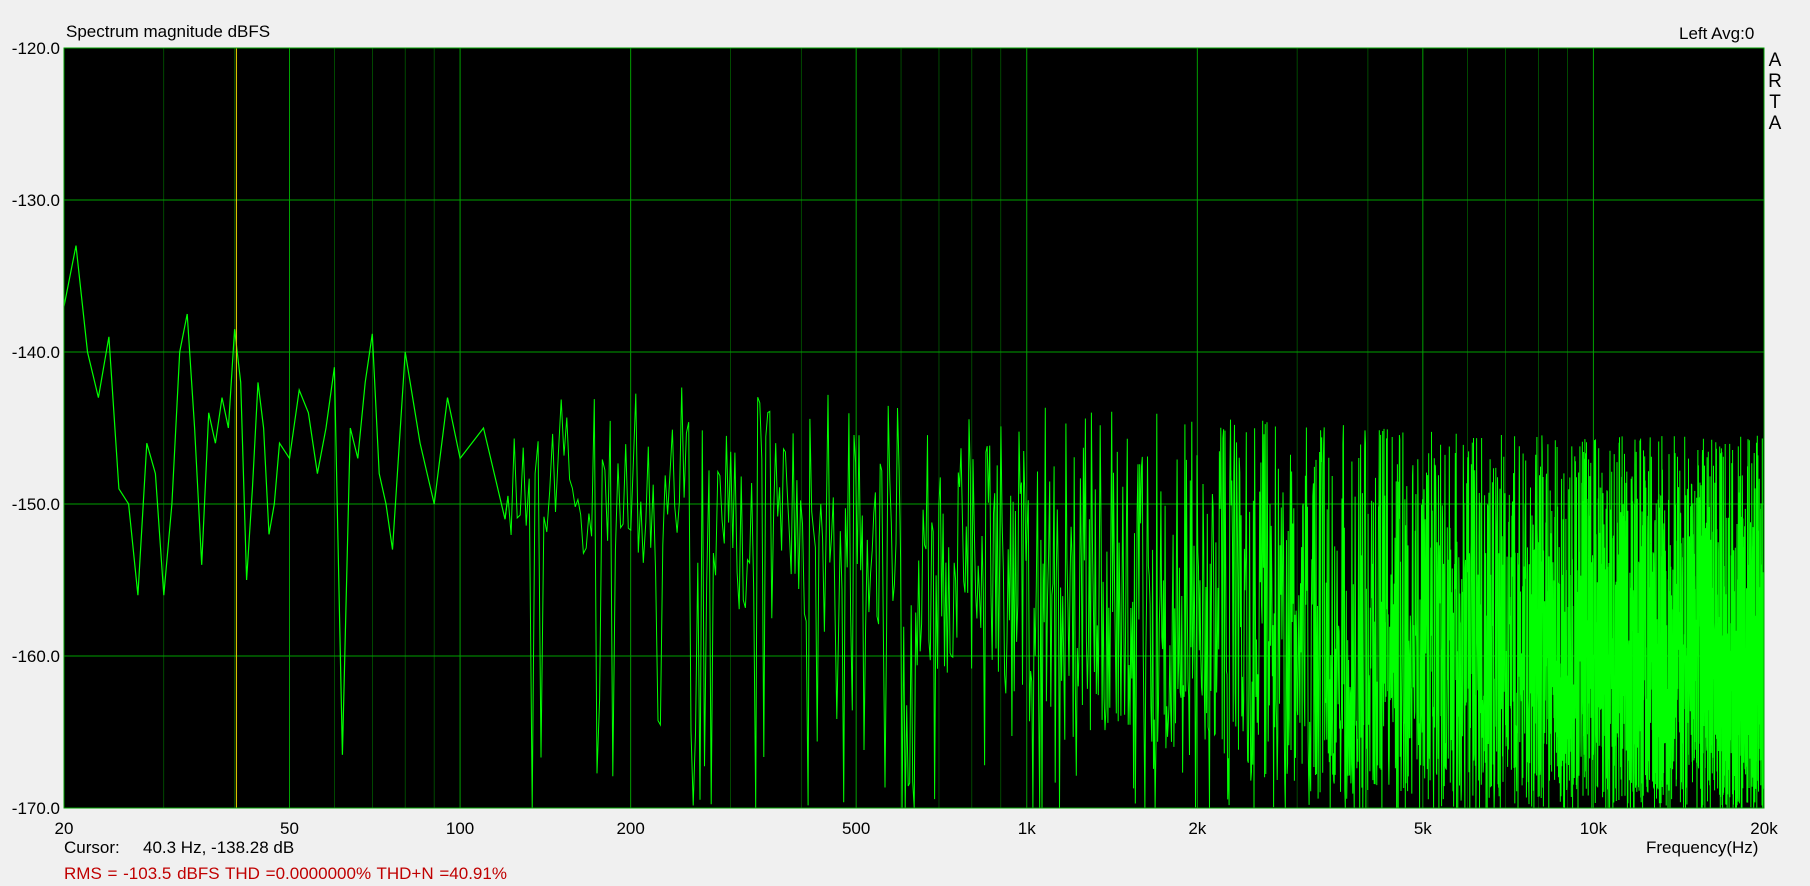 This screenshot has height=886, width=1810. What do you see at coordinates (36, 48) in the screenshot?
I see `y-tick-label: -120.0` at bounding box center [36, 48].